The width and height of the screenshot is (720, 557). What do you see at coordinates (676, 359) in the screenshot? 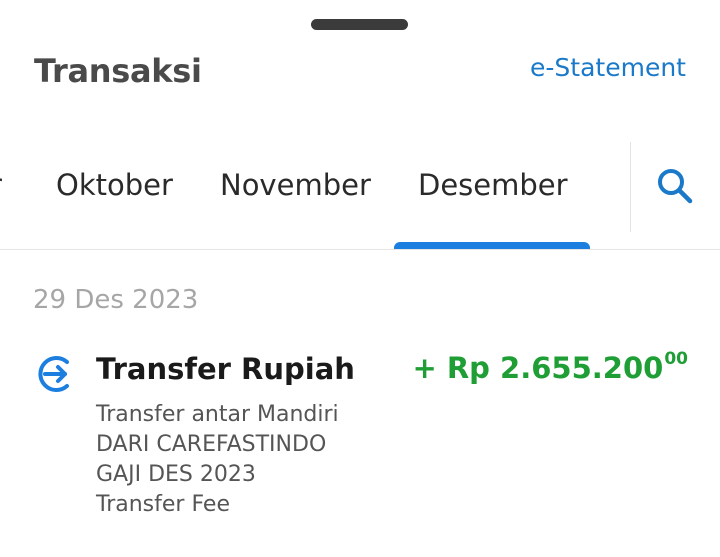
I see `amount-cents: 00` at bounding box center [676, 359].